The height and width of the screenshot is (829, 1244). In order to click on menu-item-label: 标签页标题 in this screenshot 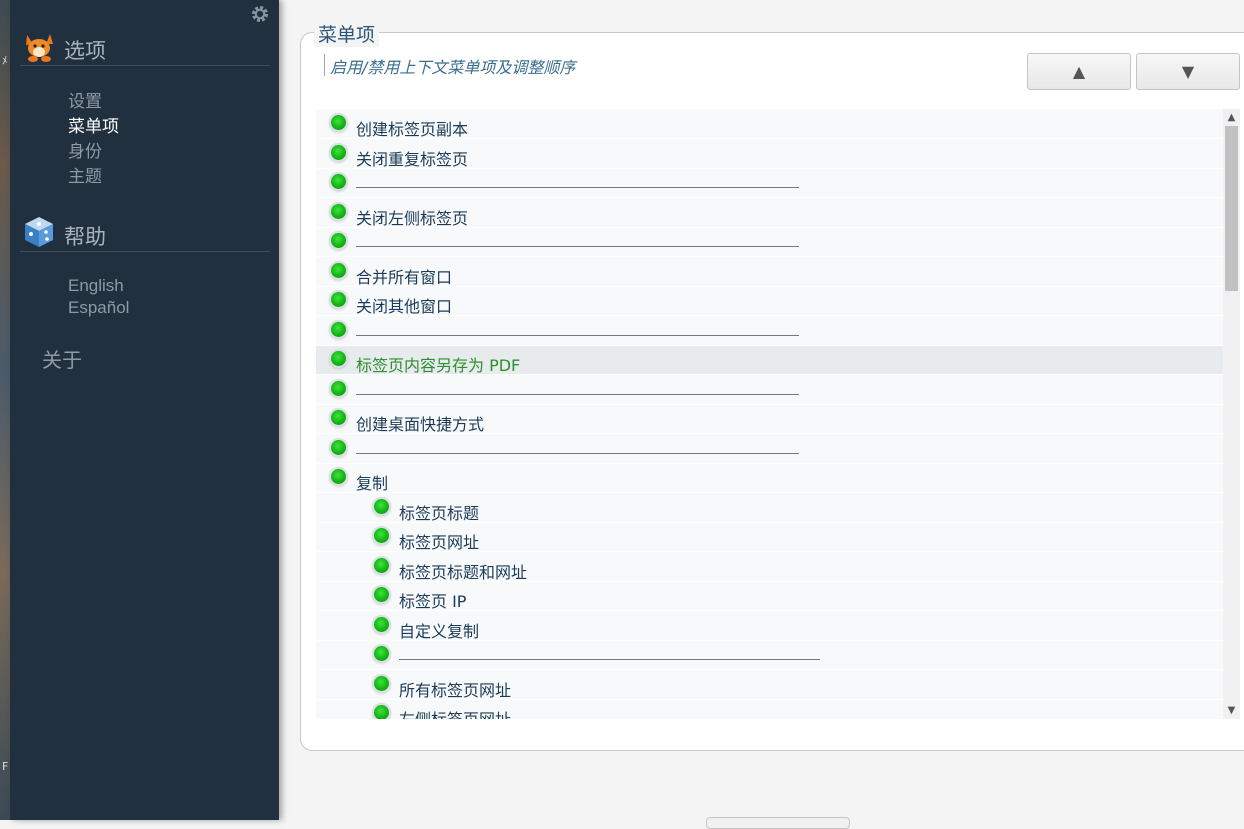, I will do `click(439, 513)`.